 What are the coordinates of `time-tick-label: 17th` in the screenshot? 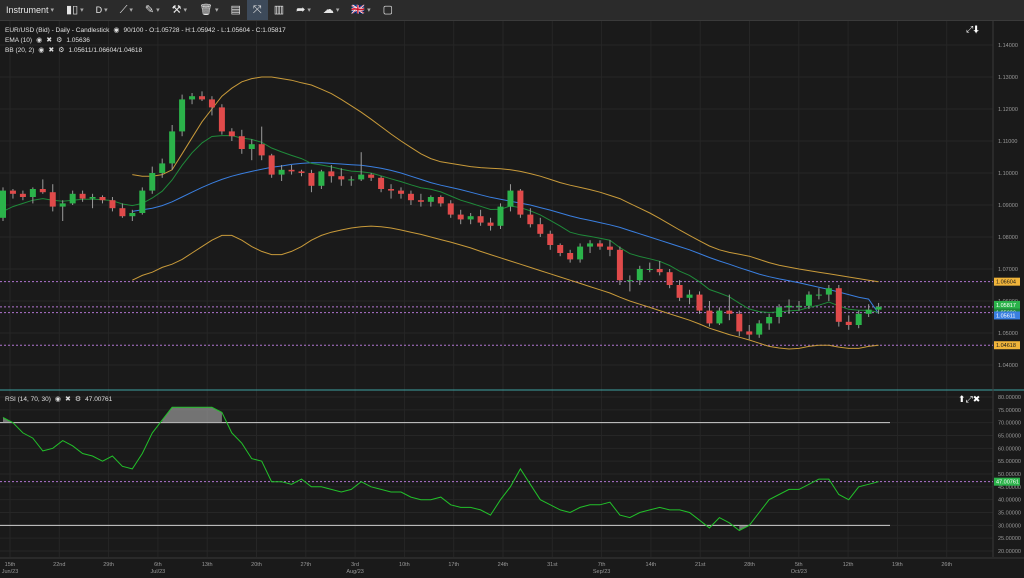 It's located at (453, 565).